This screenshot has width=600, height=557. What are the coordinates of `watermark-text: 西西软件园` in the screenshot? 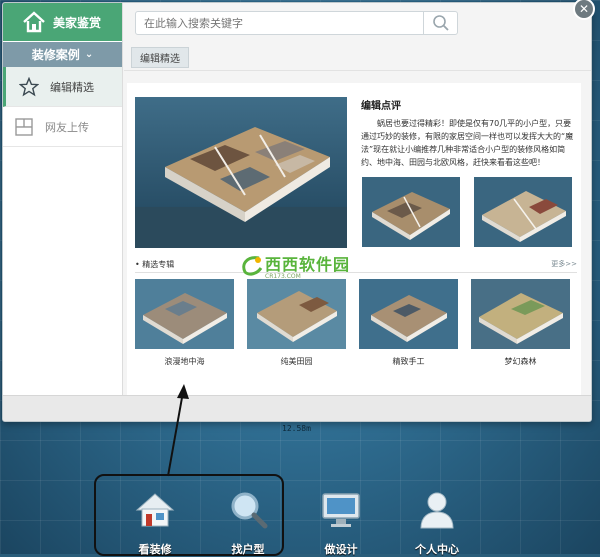 It's located at (308, 265).